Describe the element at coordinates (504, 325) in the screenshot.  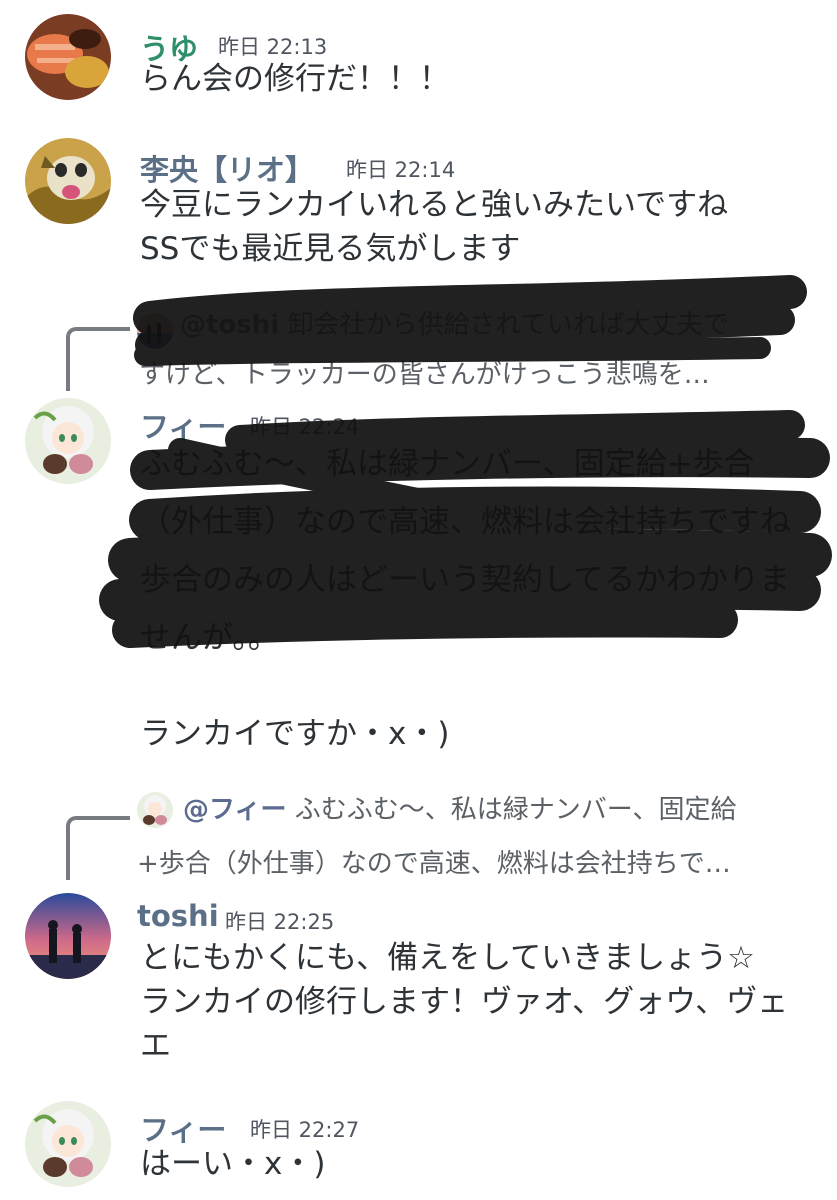
I see `reply-snippet: 卸会社から供給されていれば大丈夫で` at that location.